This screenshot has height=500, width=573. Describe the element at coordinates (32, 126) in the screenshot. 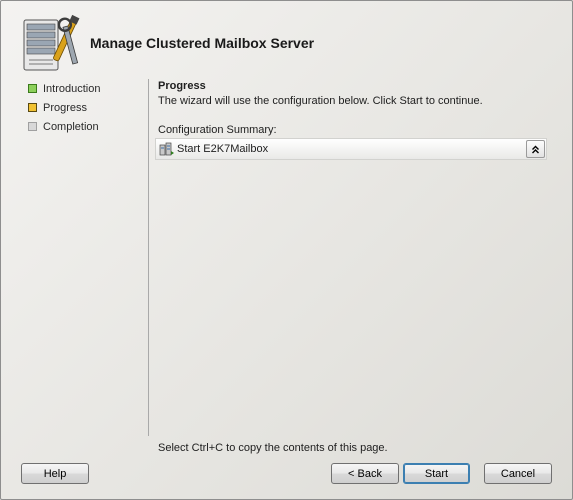

I see `step-pending-icon` at that location.